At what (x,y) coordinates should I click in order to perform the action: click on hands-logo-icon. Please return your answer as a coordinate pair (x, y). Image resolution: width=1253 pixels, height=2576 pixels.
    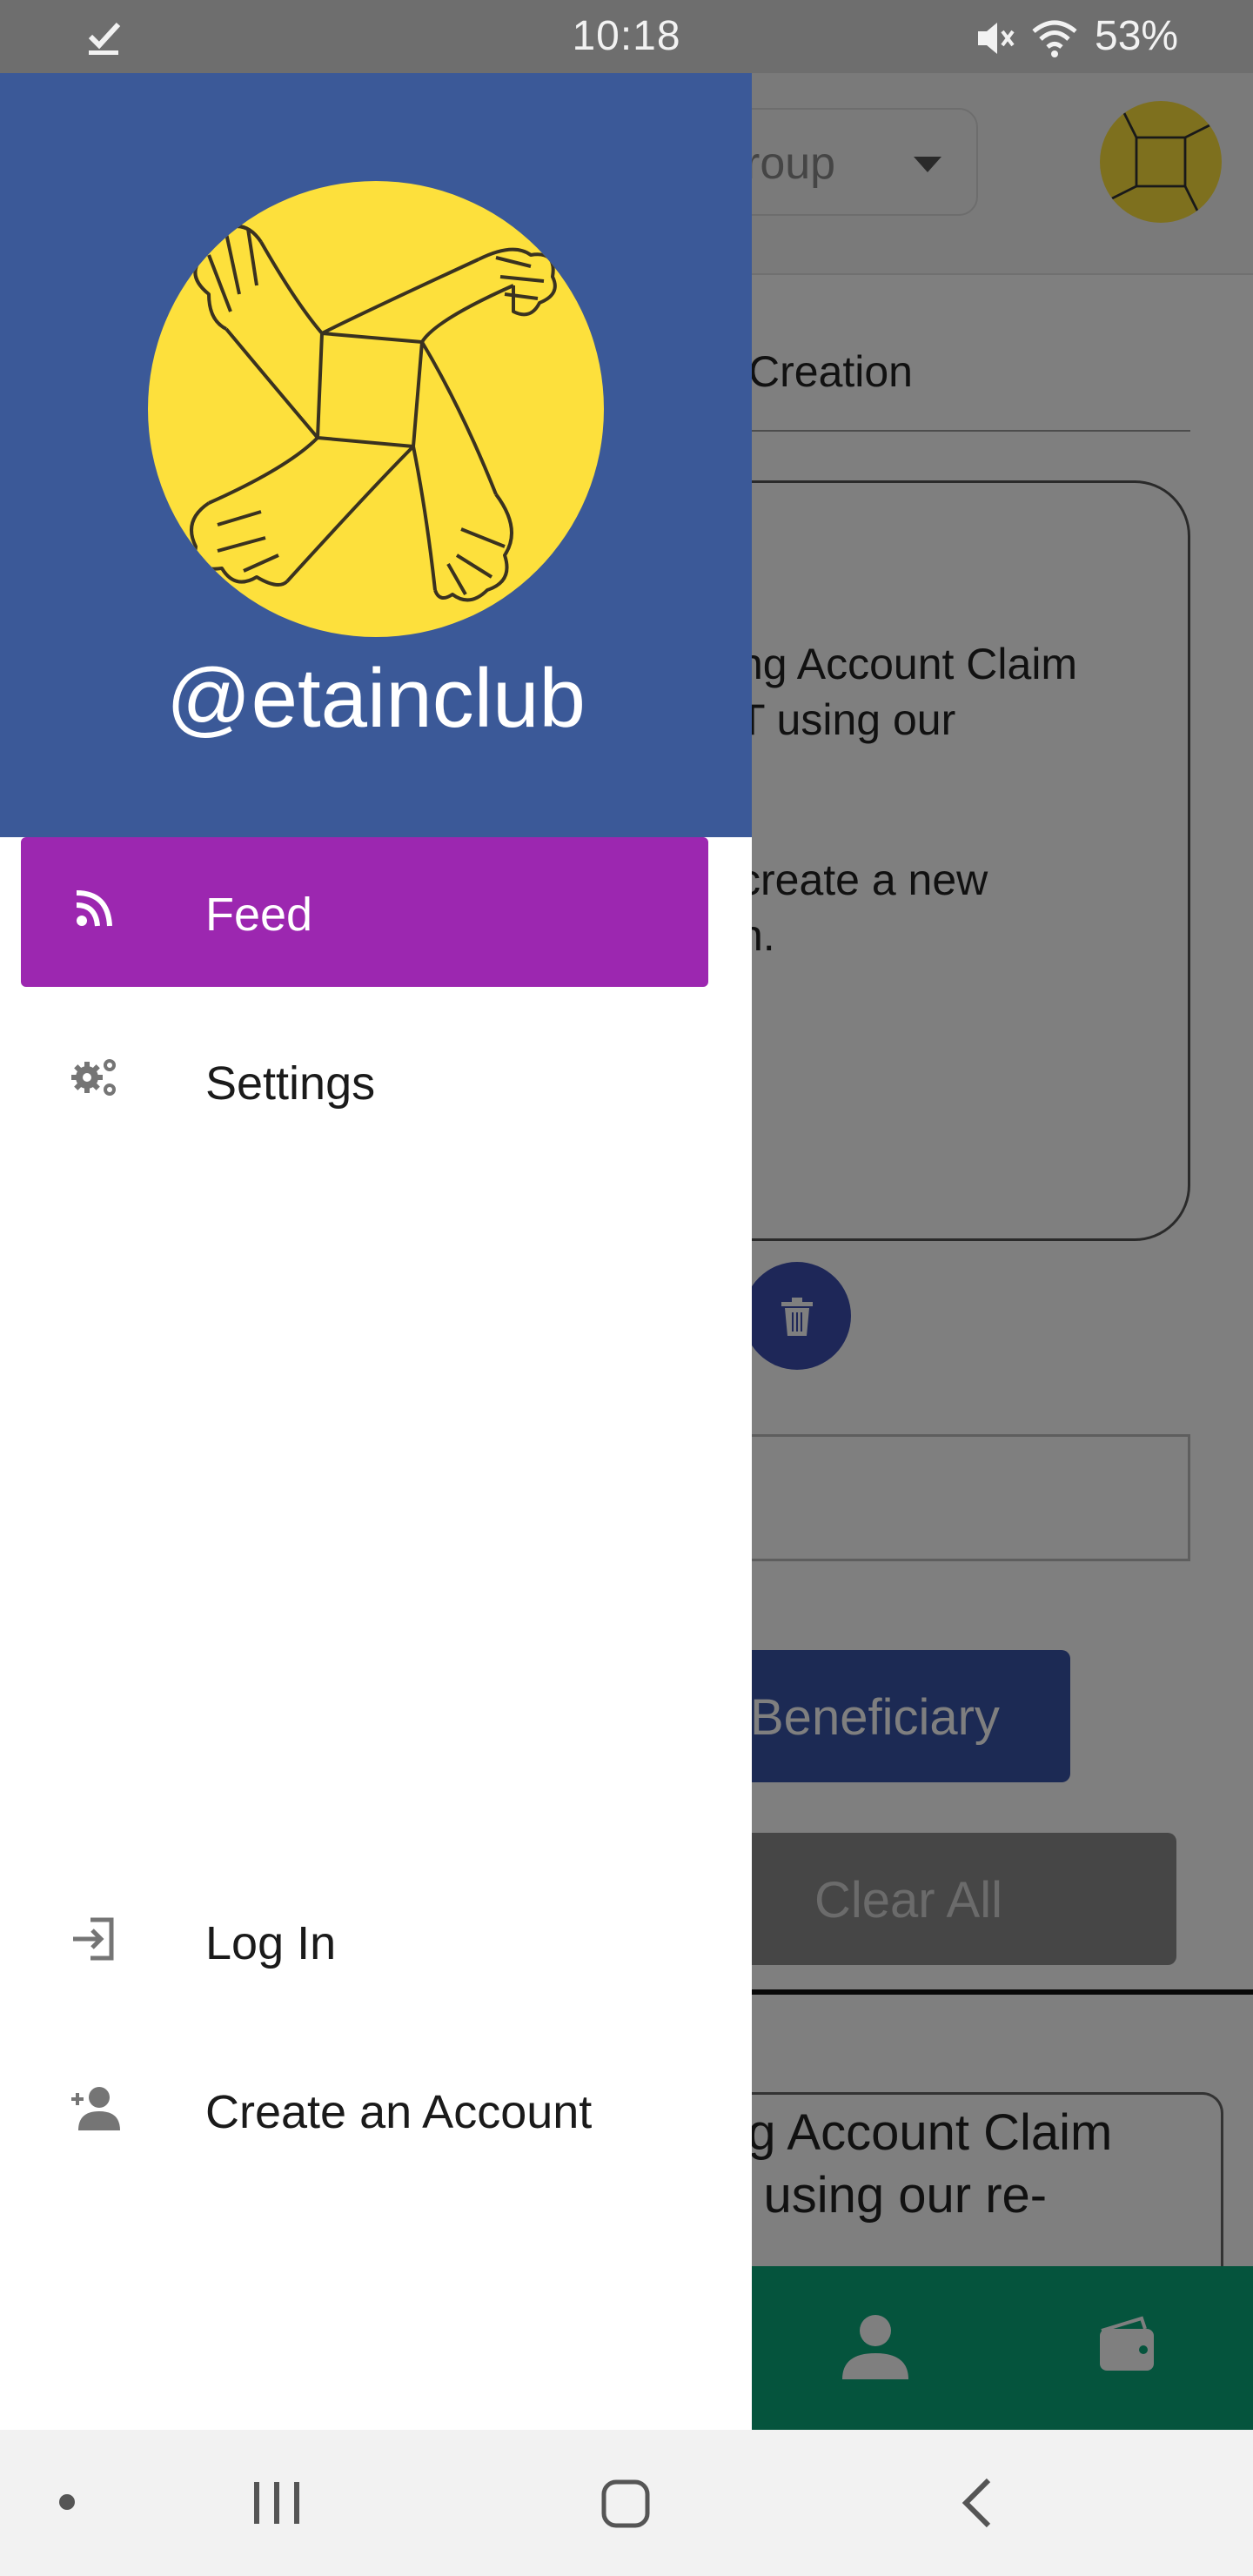
    Looking at the image, I should click on (373, 414).